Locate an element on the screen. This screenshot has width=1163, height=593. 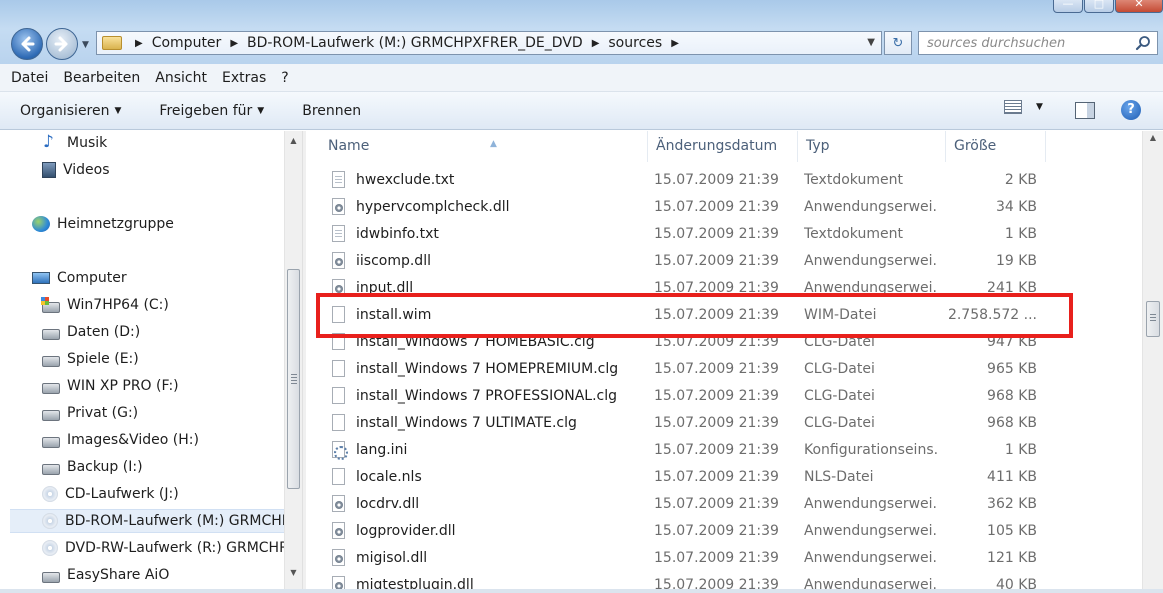
column-header-type: Typ is located at coordinates (872, 146).